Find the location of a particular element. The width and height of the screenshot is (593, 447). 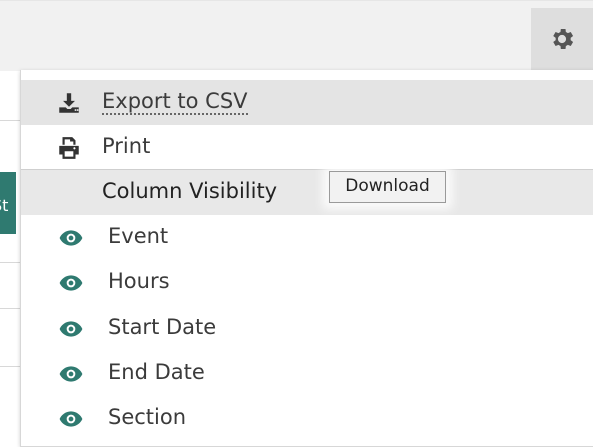

column-toggle-start-date: Start Date is located at coordinates (307, 328).